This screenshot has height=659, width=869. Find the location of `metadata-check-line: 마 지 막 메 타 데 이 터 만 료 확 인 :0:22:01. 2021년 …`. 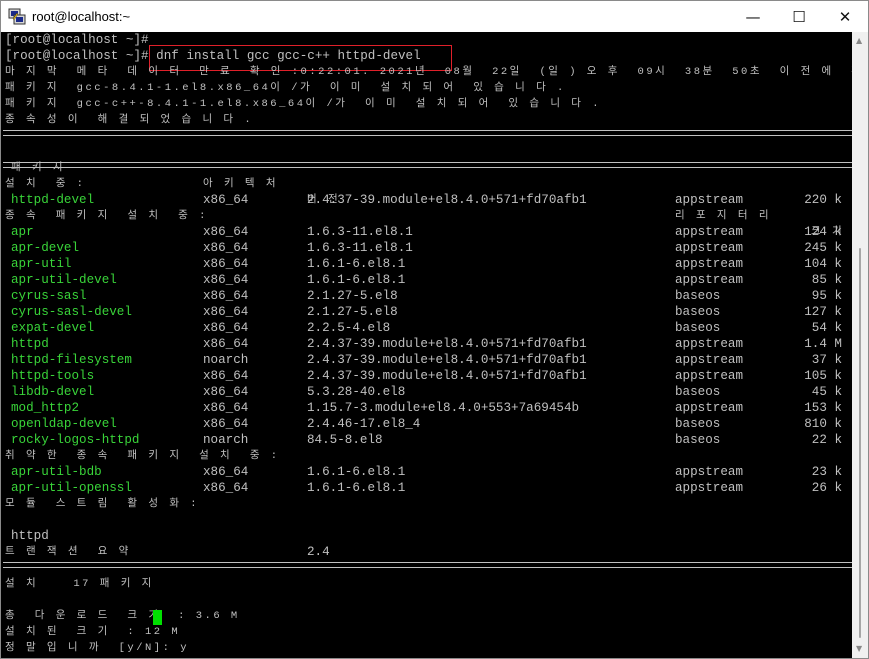

metadata-check-line: 마 지 막 메 타 데 이 터 만 료 확 인 :0:22:01. 2021년 … is located at coordinates (437, 72).